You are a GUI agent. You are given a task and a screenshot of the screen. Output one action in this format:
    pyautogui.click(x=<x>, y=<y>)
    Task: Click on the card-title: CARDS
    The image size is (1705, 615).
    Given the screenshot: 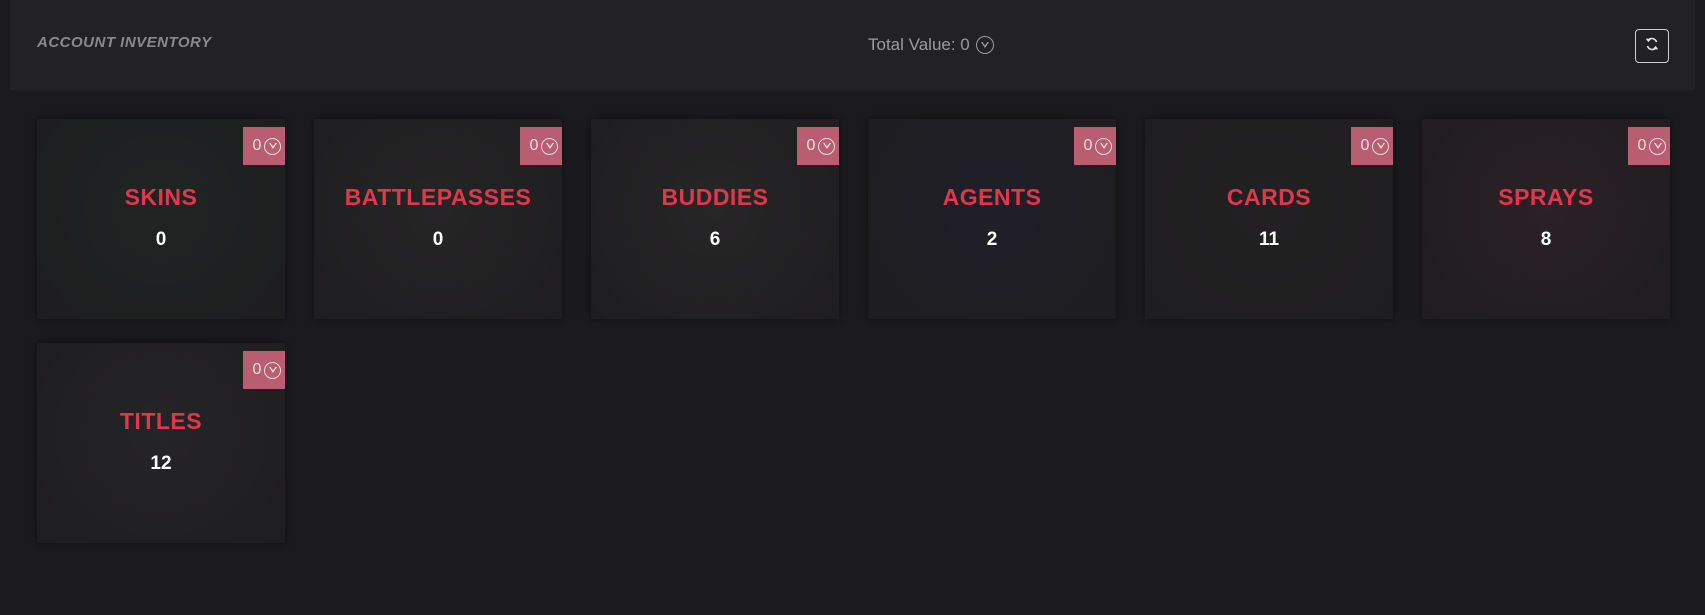 What is the action you would take?
    pyautogui.click(x=1269, y=197)
    